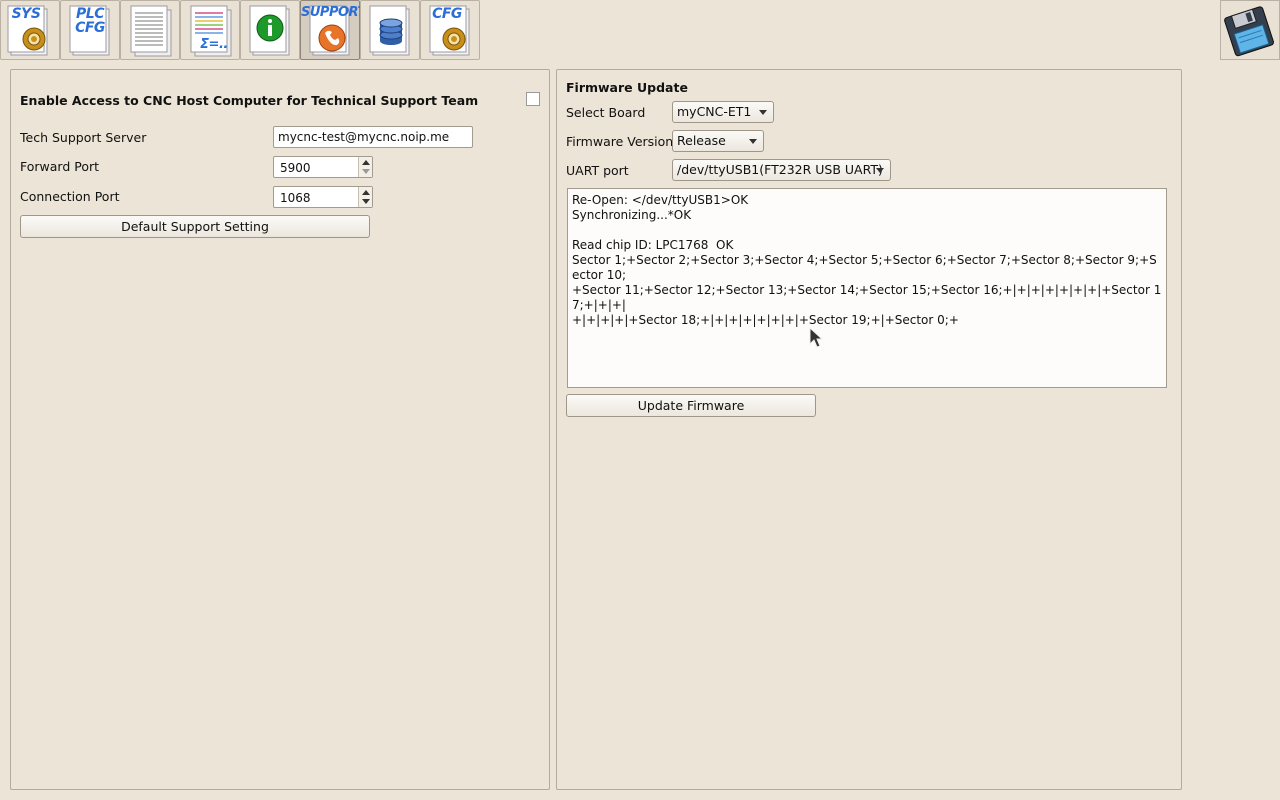  I want to click on tab-cfg-label: CFG, so click(447, 14).